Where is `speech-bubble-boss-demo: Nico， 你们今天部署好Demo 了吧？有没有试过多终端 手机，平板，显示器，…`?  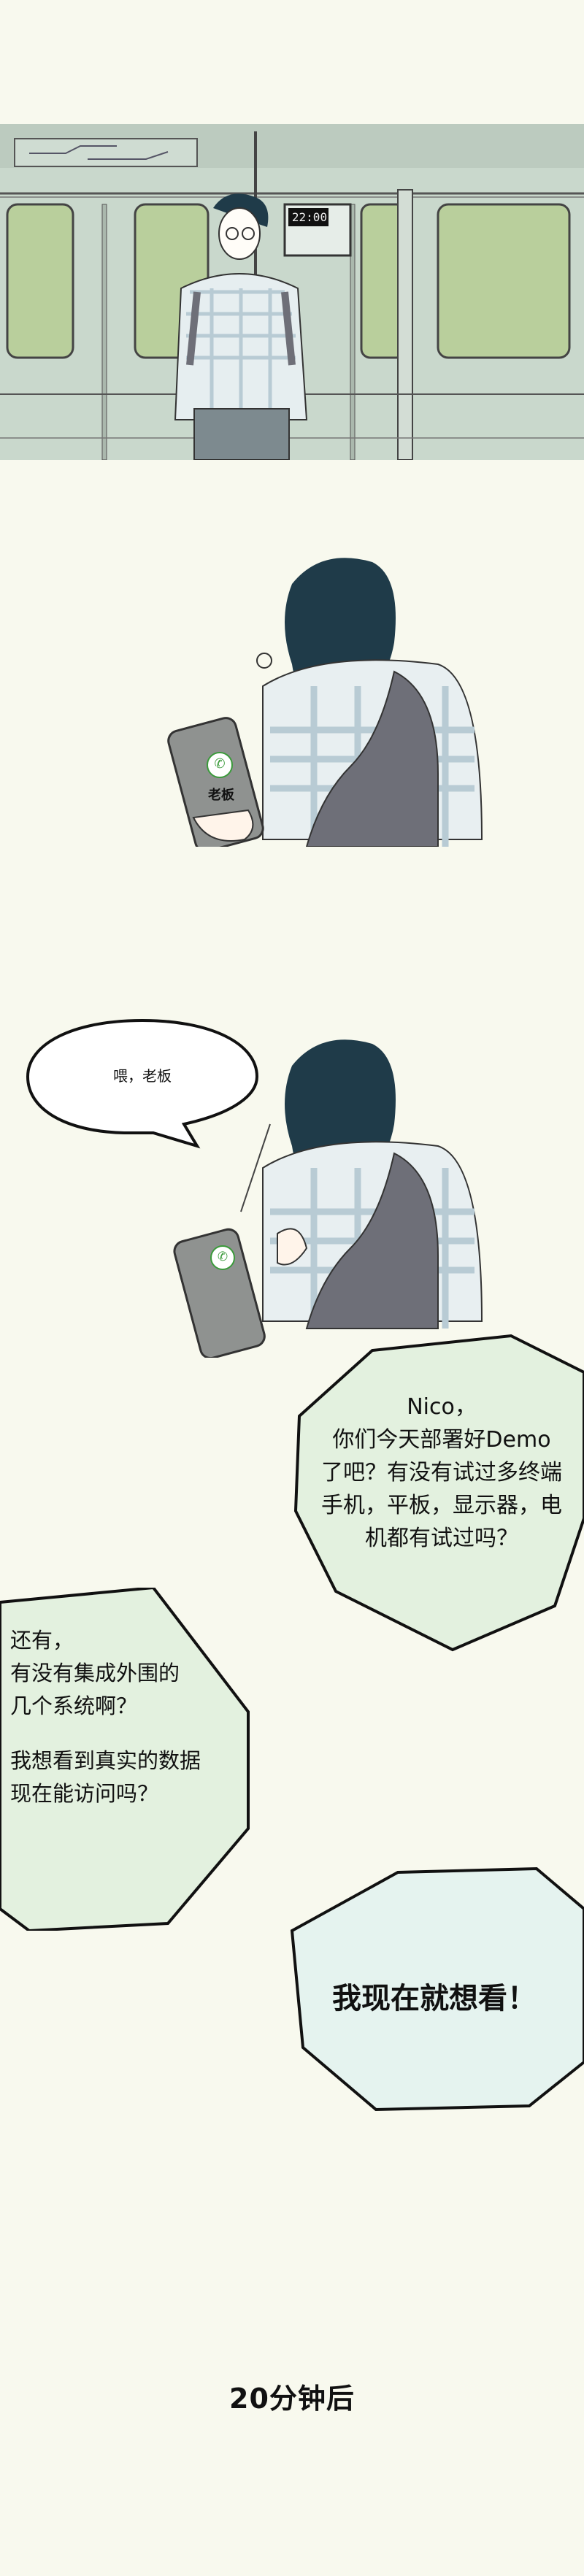 speech-bubble-boss-demo: Nico， 你们今天部署好Demo 了吧？有没有试过多终端 手机，平板，显示器，… is located at coordinates (438, 1493).